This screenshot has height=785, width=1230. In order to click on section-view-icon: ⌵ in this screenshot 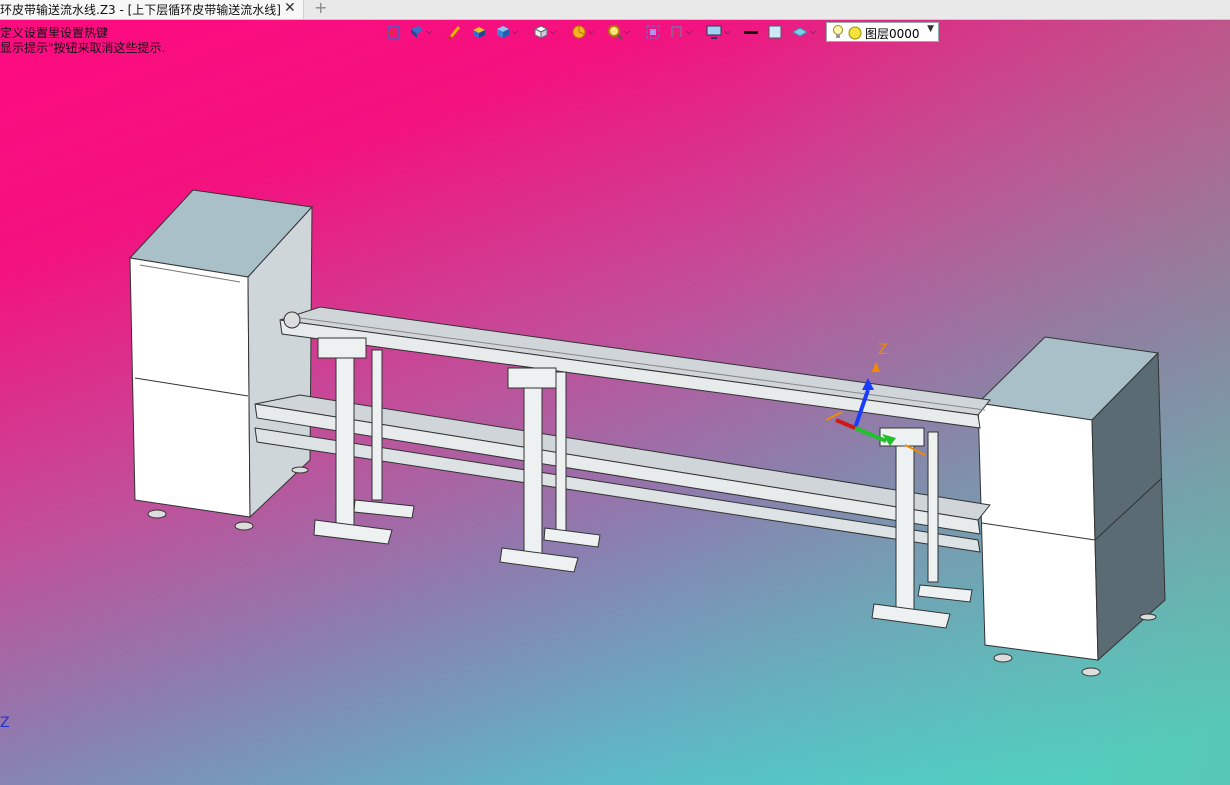, I will do `click(680, 32)`.